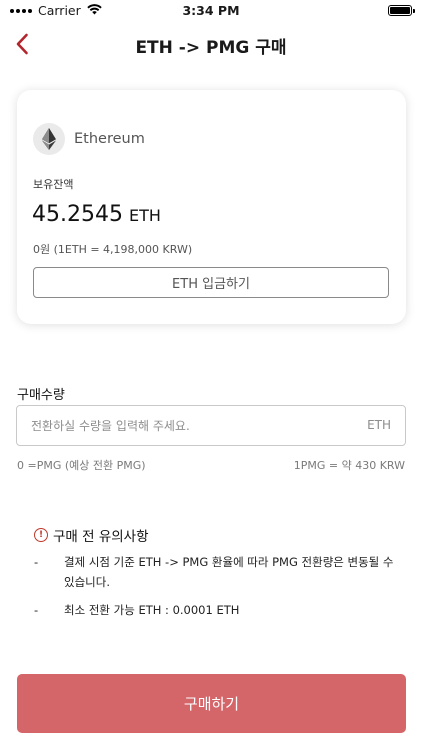 Image resolution: width=422 pixels, height=750 pixels. What do you see at coordinates (41, 535) in the screenshot?
I see `warning-icon: !` at bounding box center [41, 535].